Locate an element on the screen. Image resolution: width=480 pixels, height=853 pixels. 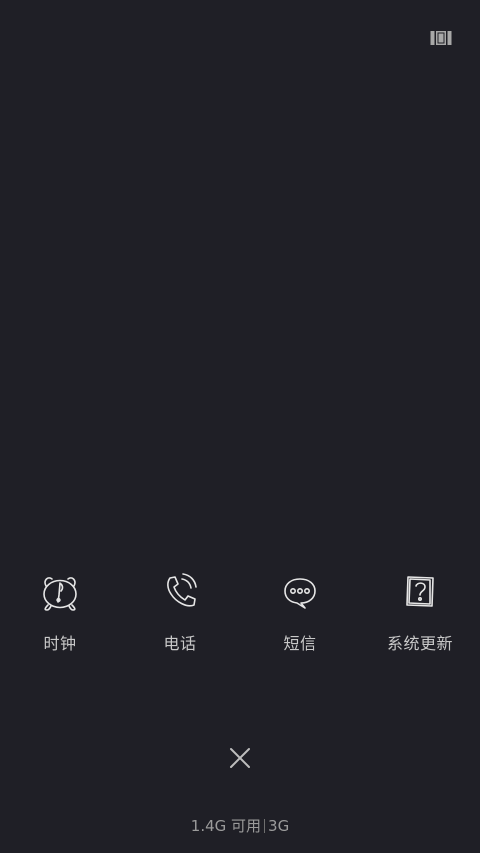
memory-status: 1.4G 可用 3G is located at coordinates (240, 825).